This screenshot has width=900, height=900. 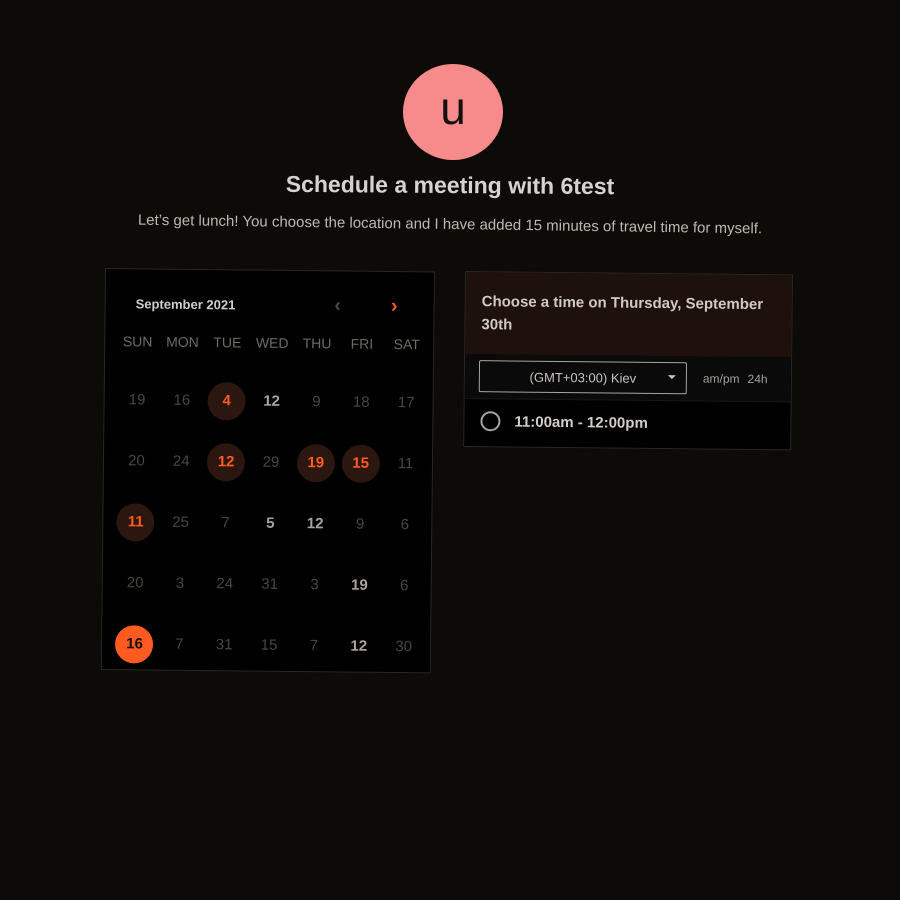 I want to click on chevron-left-icon: ‹, so click(x=337, y=305).